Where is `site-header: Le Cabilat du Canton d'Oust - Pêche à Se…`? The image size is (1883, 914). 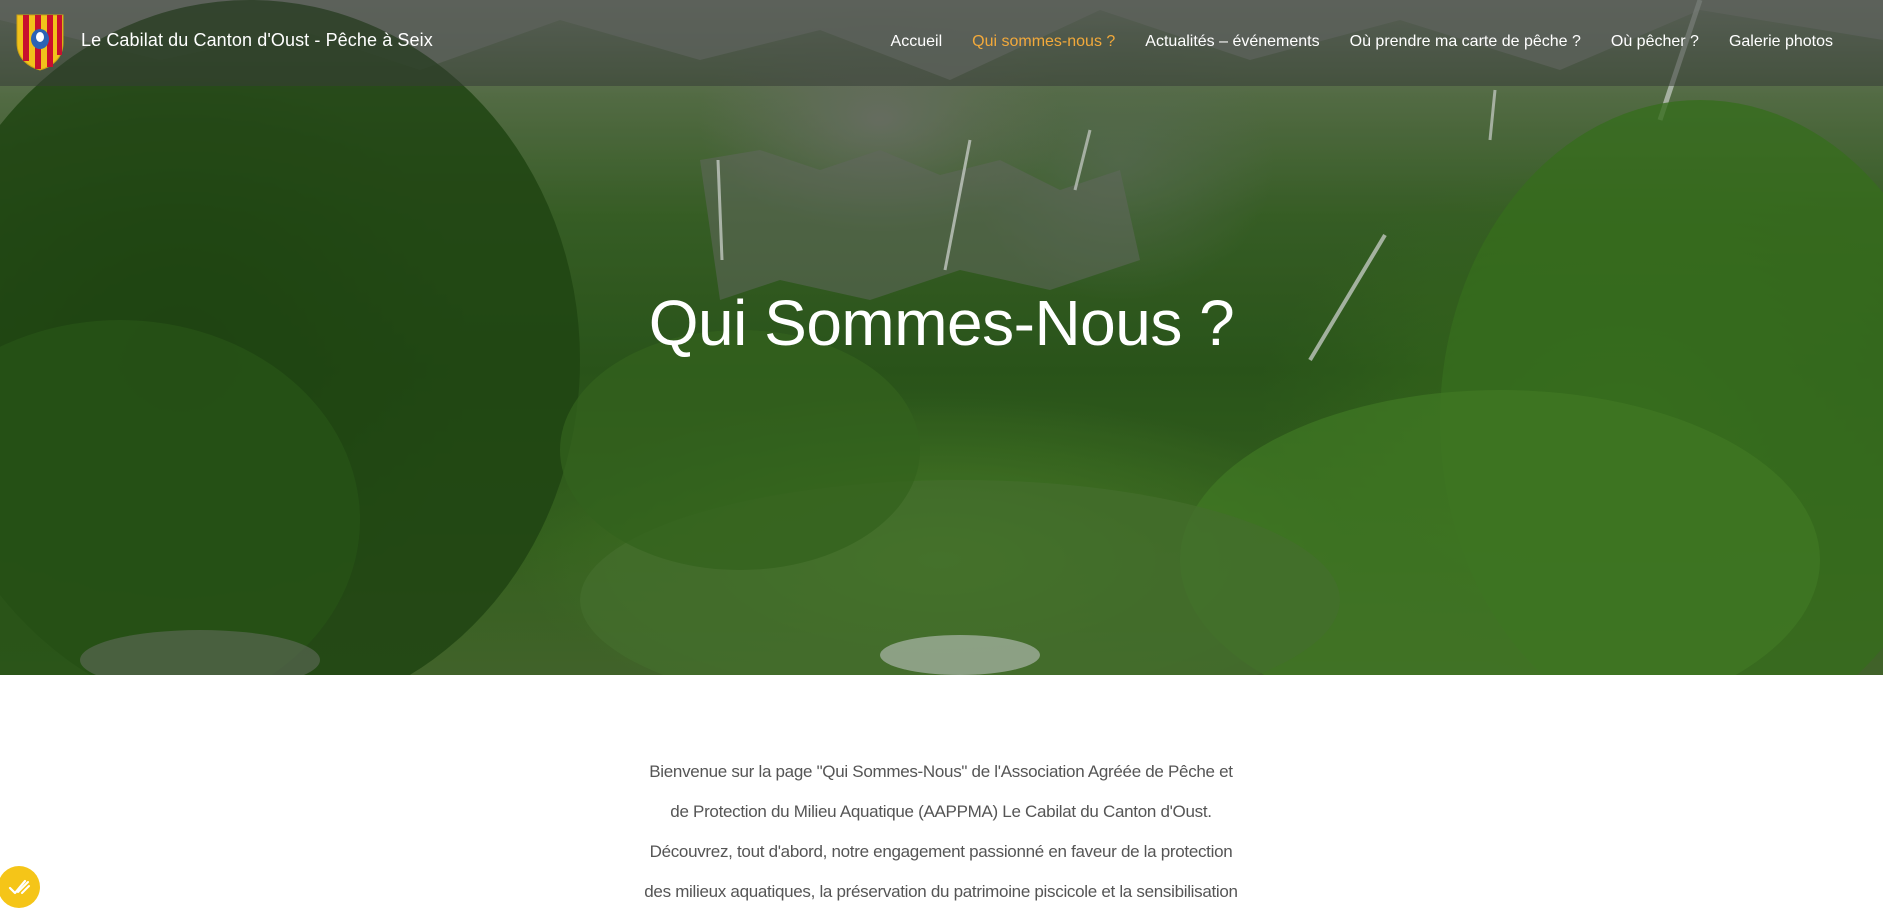
site-header: Le Cabilat du Canton d'Oust - Pêche à Se… is located at coordinates (941, 43).